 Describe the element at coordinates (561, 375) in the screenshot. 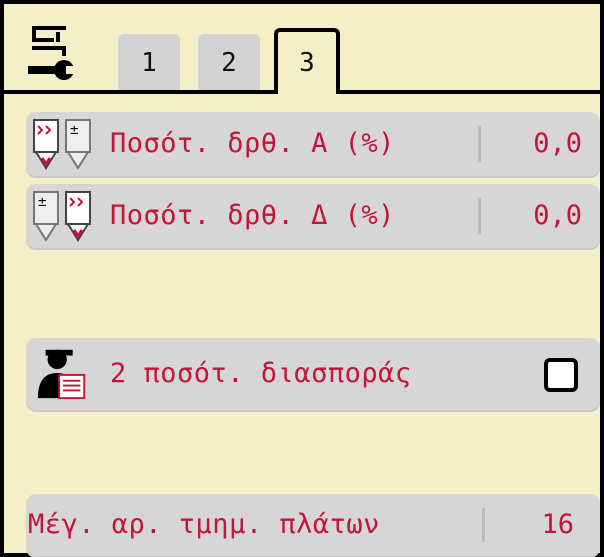

I see `two-quantity-spread-checkbox` at that location.